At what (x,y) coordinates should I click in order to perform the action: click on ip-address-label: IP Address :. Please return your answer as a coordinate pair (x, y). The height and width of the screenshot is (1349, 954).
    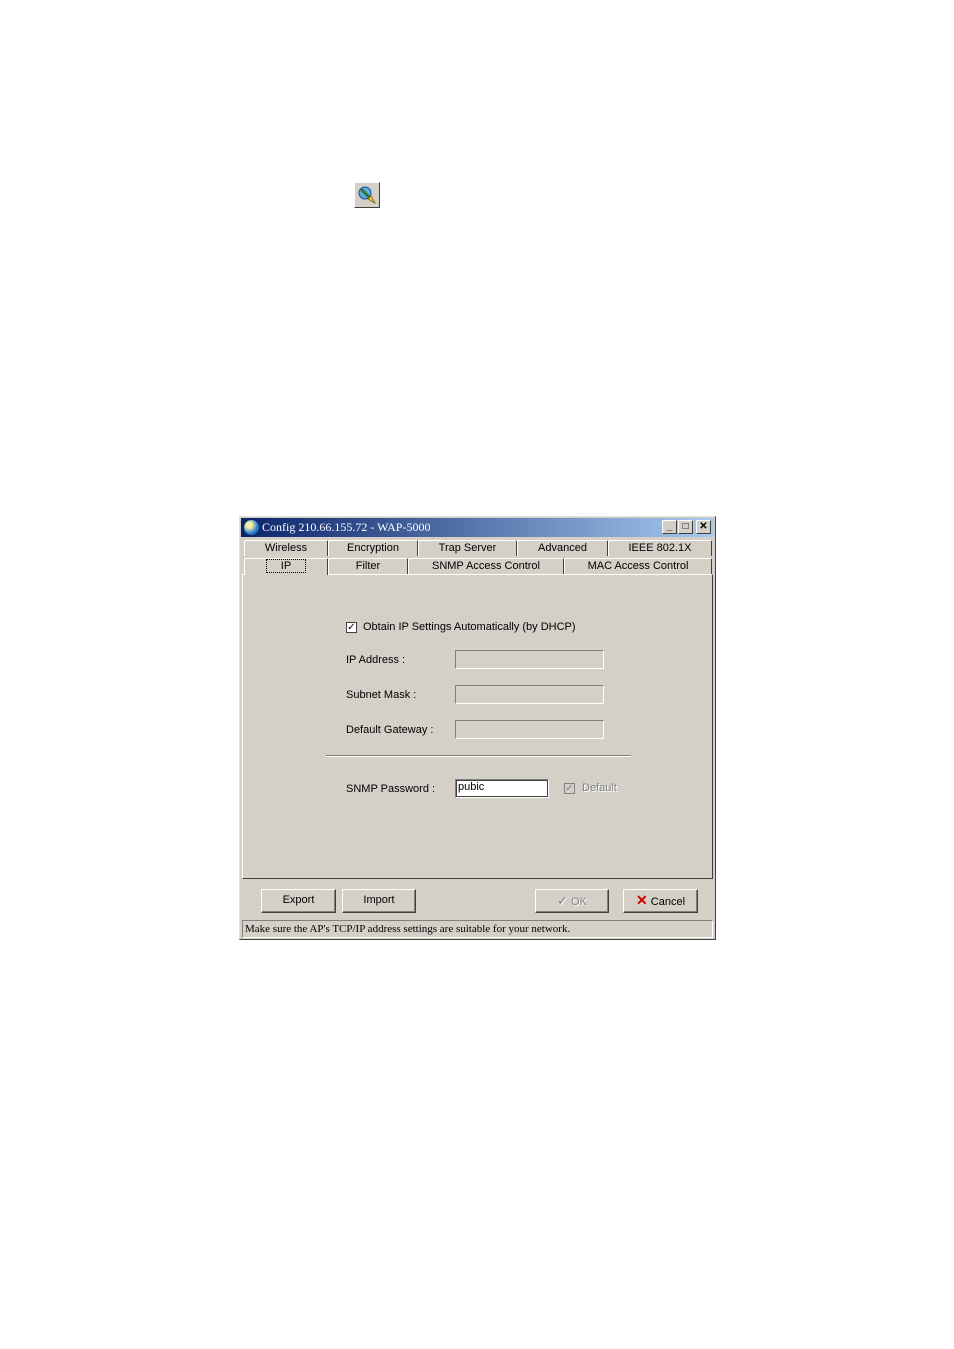
    Looking at the image, I should click on (376, 660).